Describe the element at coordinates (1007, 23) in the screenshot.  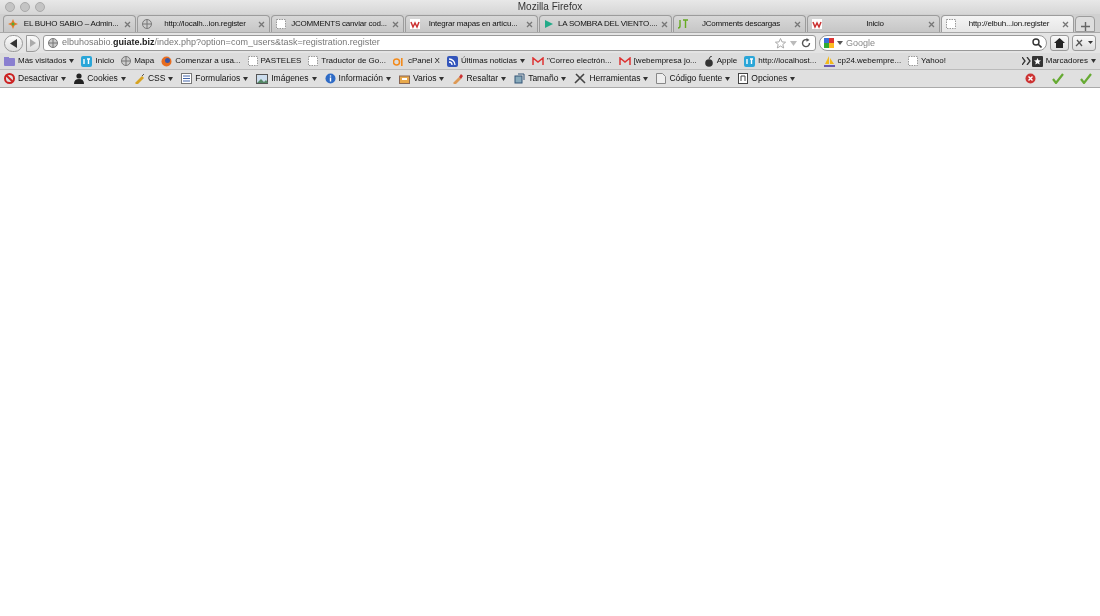
I see `browser-tab: http://elbuh...ion.register` at that location.